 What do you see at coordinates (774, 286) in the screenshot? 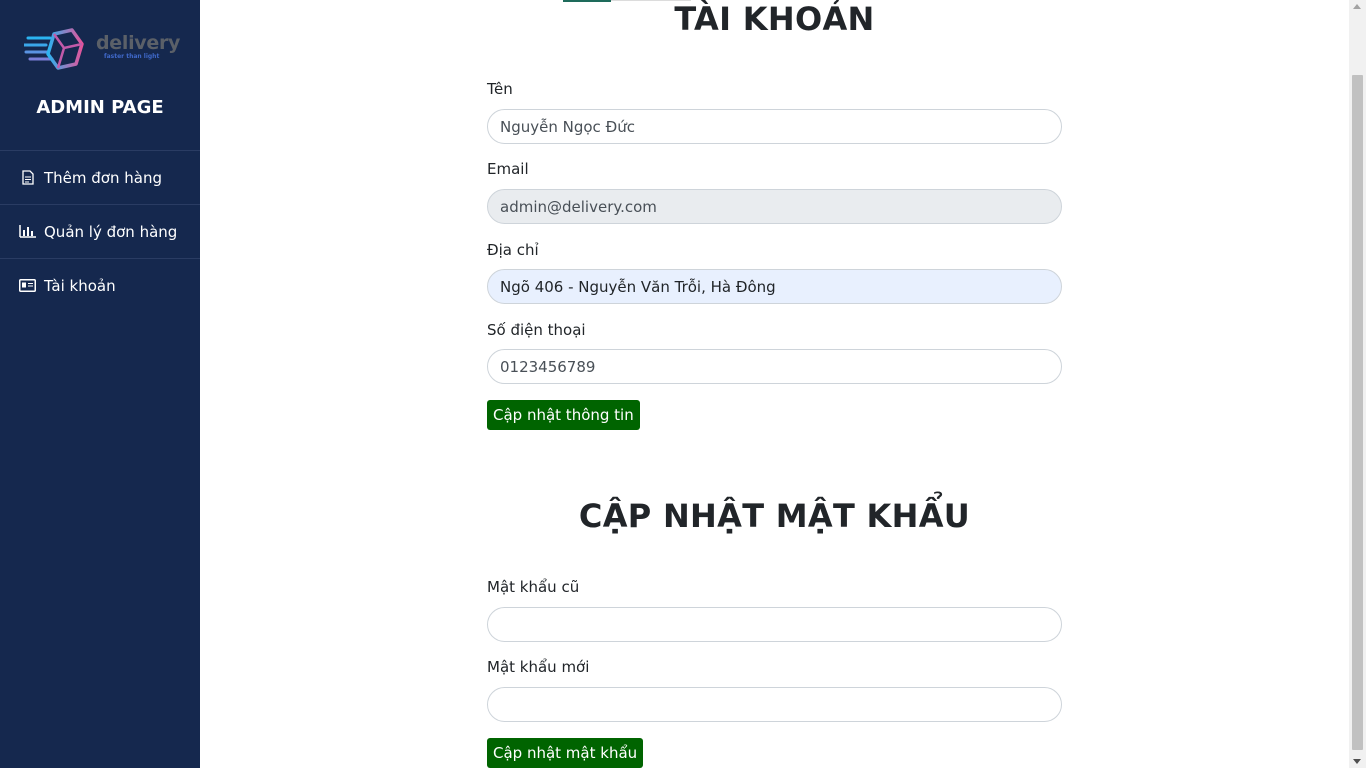
I see `address-input: Ngõ 406 - Nguyễn Văn Trỗi, Hà Đông` at bounding box center [774, 286].